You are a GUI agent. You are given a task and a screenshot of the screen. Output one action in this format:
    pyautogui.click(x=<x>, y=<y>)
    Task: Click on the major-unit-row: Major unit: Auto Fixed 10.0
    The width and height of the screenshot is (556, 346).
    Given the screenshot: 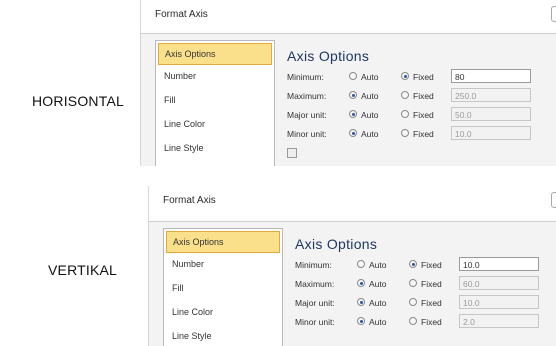 What is the action you would take?
    pyautogui.click(x=425, y=303)
    